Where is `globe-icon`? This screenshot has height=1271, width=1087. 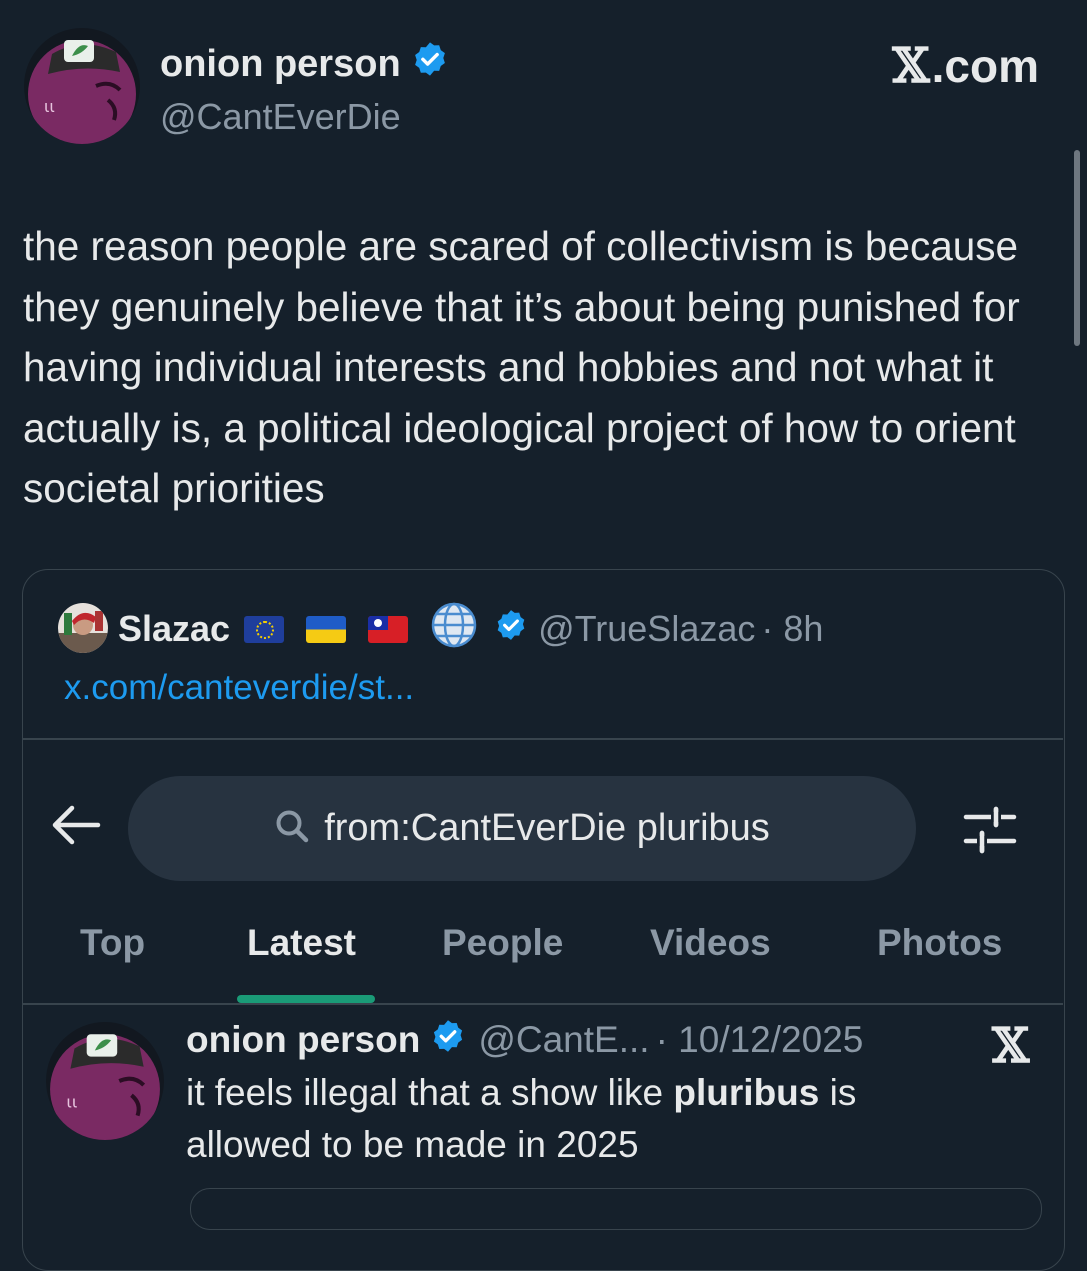 globe-icon is located at coordinates (454, 629).